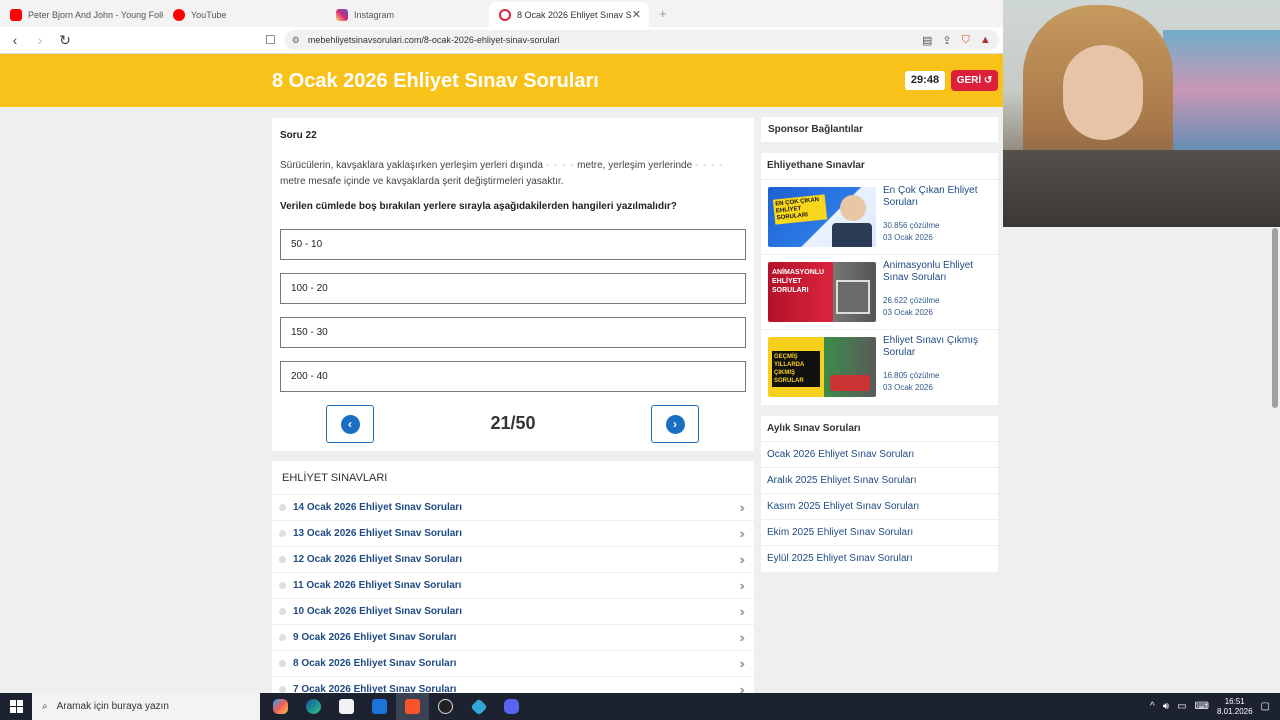 Image resolution: width=1280 pixels, height=720 pixels. I want to click on list-item: 10 Ocak 2026 Ehliyet Sınav Soruları ››, so click(513, 611).